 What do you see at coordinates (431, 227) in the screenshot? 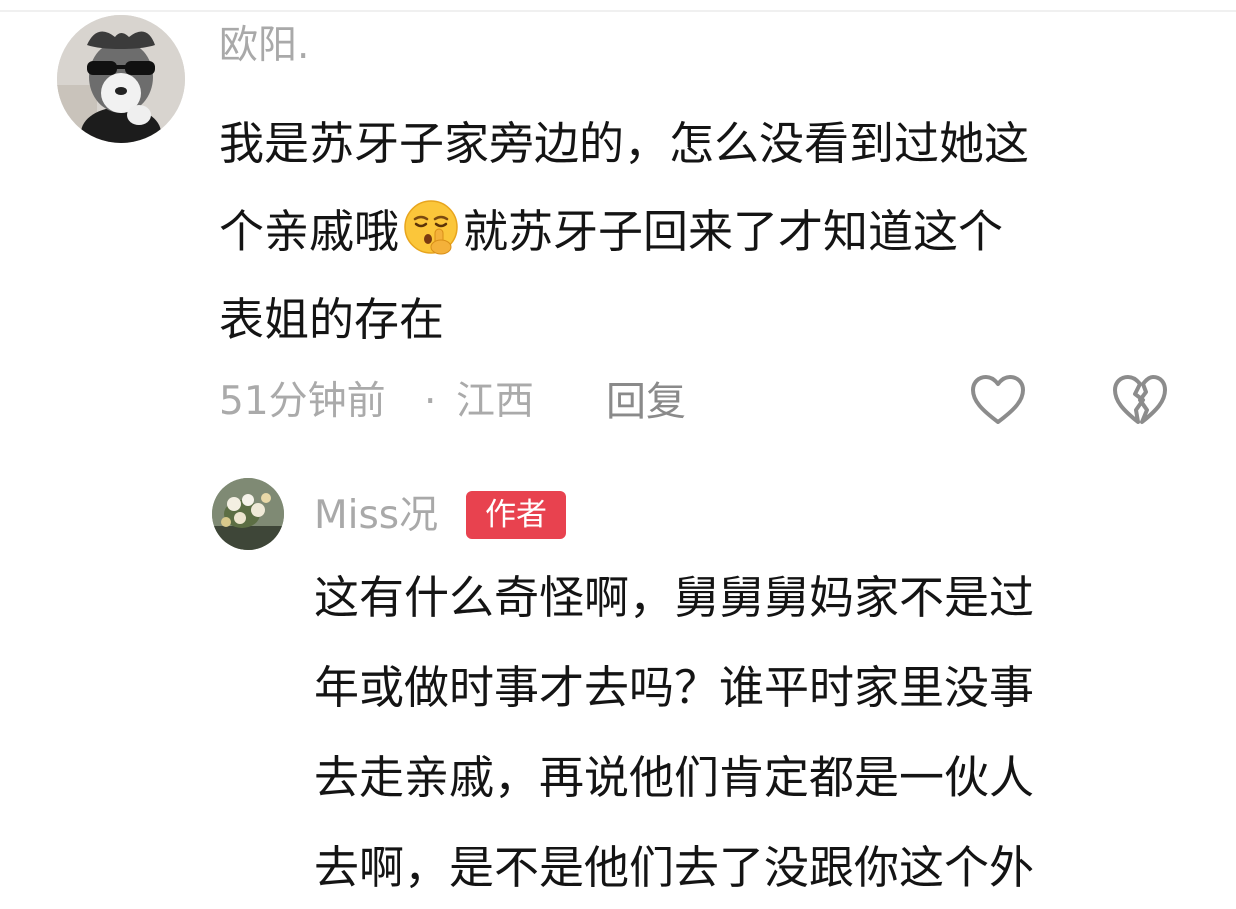
I see `shushing-face-emoji-icon` at bounding box center [431, 227].